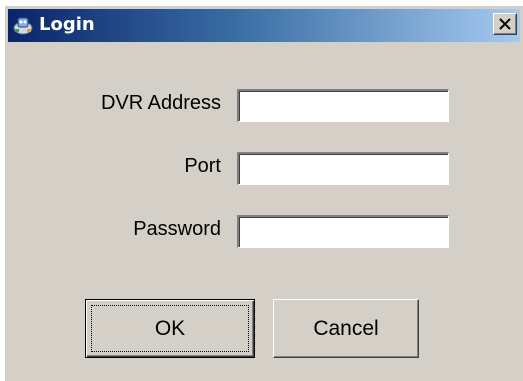  I want to click on cancel-button-label: Cancel, so click(346, 328).